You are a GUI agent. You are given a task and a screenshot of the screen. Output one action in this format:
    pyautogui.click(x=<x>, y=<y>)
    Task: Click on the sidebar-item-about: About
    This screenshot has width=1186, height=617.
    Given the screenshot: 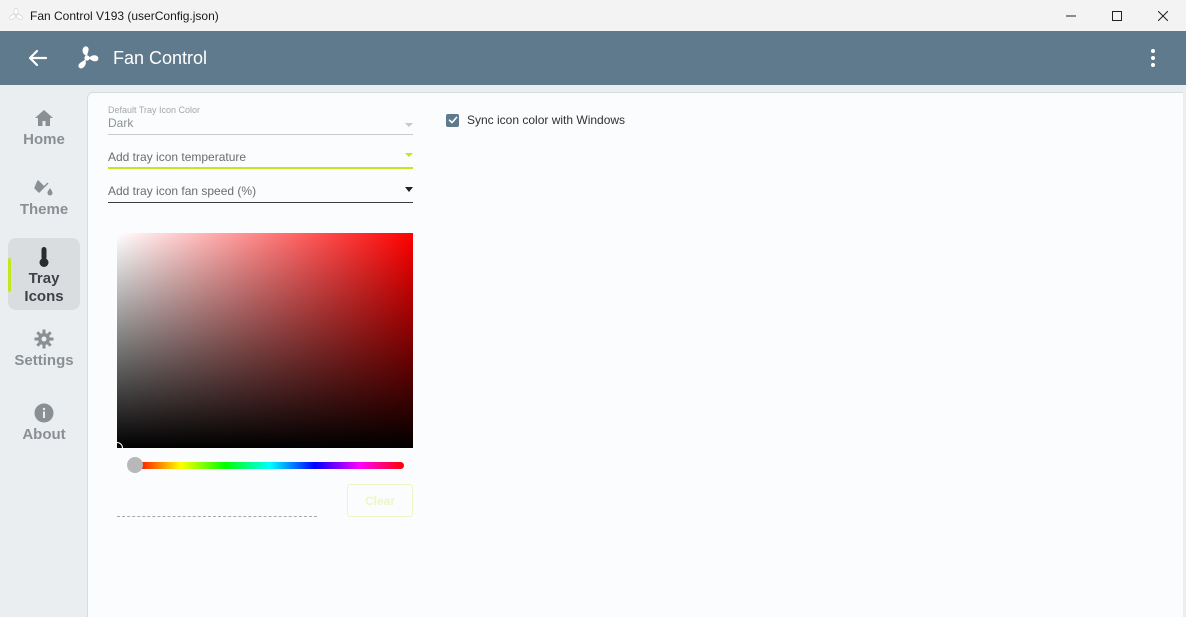 What is the action you would take?
    pyautogui.click(x=44, y=432)
    